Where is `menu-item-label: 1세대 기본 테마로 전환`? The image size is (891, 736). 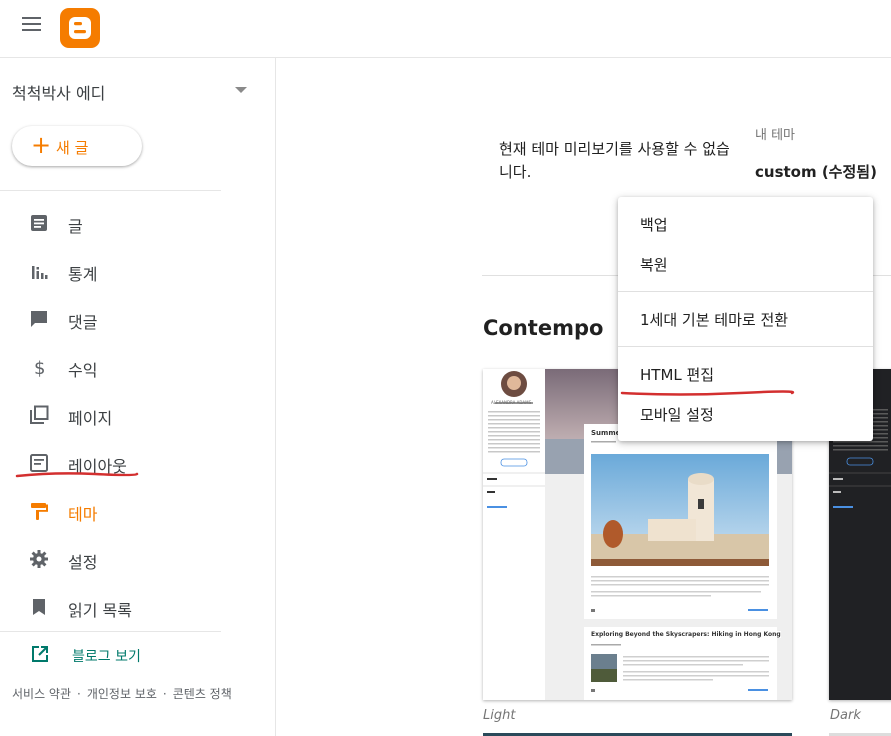 menu-item-label: 1세대 기본 테마로 전환 is located at coordinates (714, 320).